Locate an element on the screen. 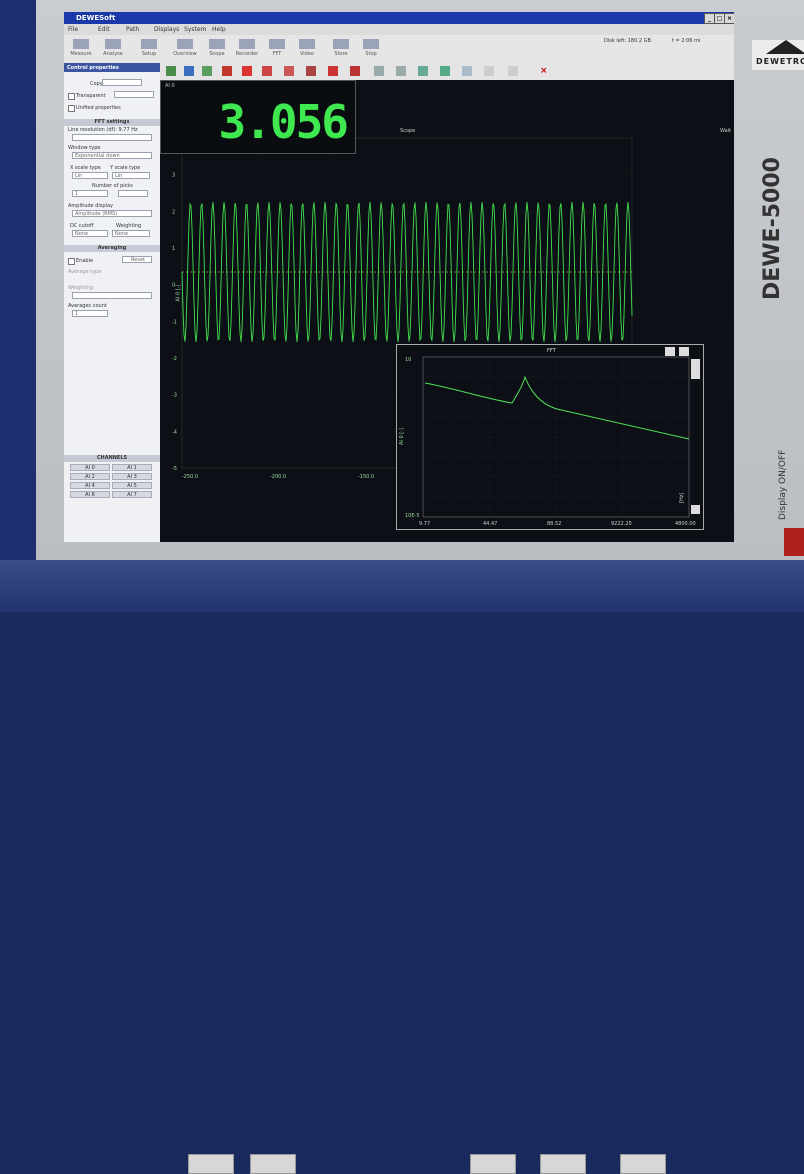 The height and width of the screenshot is (1174, 804). reset-button: Reset is located at coordinates (137, 259).